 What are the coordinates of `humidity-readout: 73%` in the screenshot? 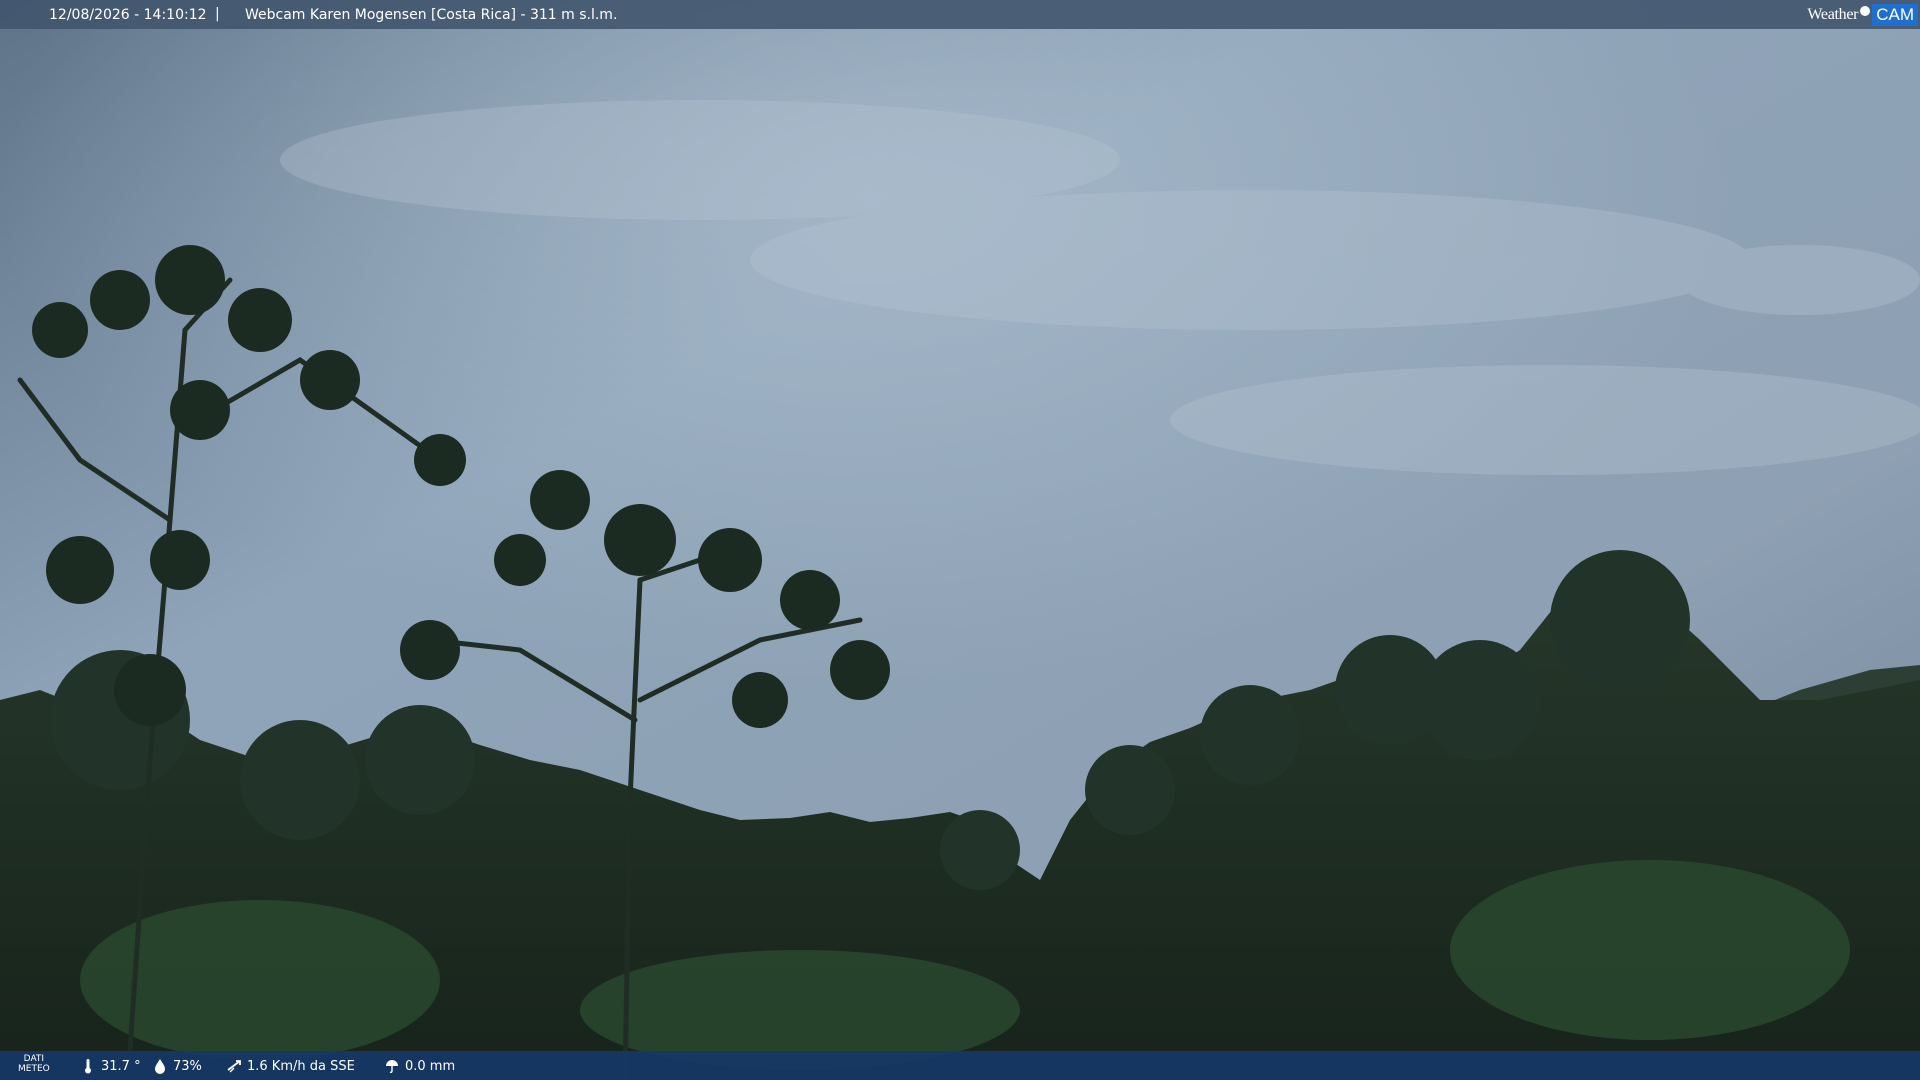 It's located at (177, 1066).